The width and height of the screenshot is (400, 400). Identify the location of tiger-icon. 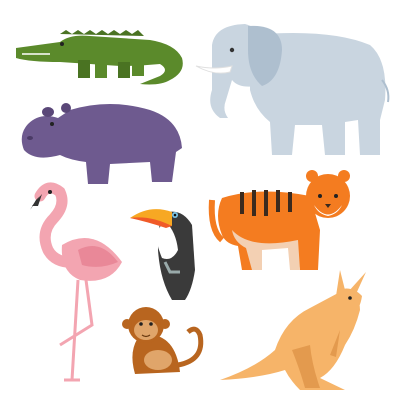
(279, 220).